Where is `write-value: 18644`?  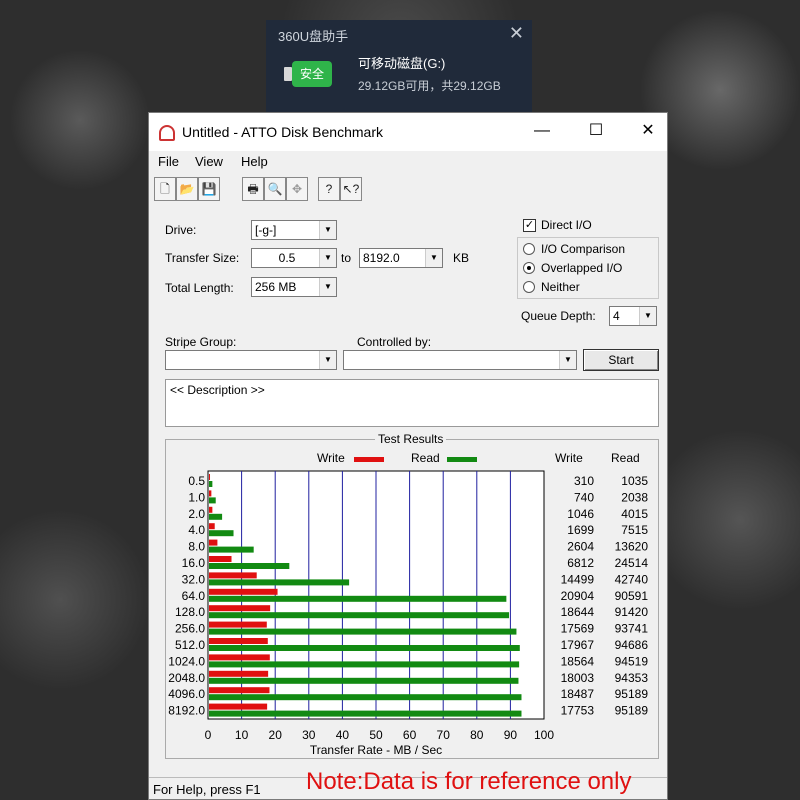
write-value: 18644 is located at coordinates (578, 612).